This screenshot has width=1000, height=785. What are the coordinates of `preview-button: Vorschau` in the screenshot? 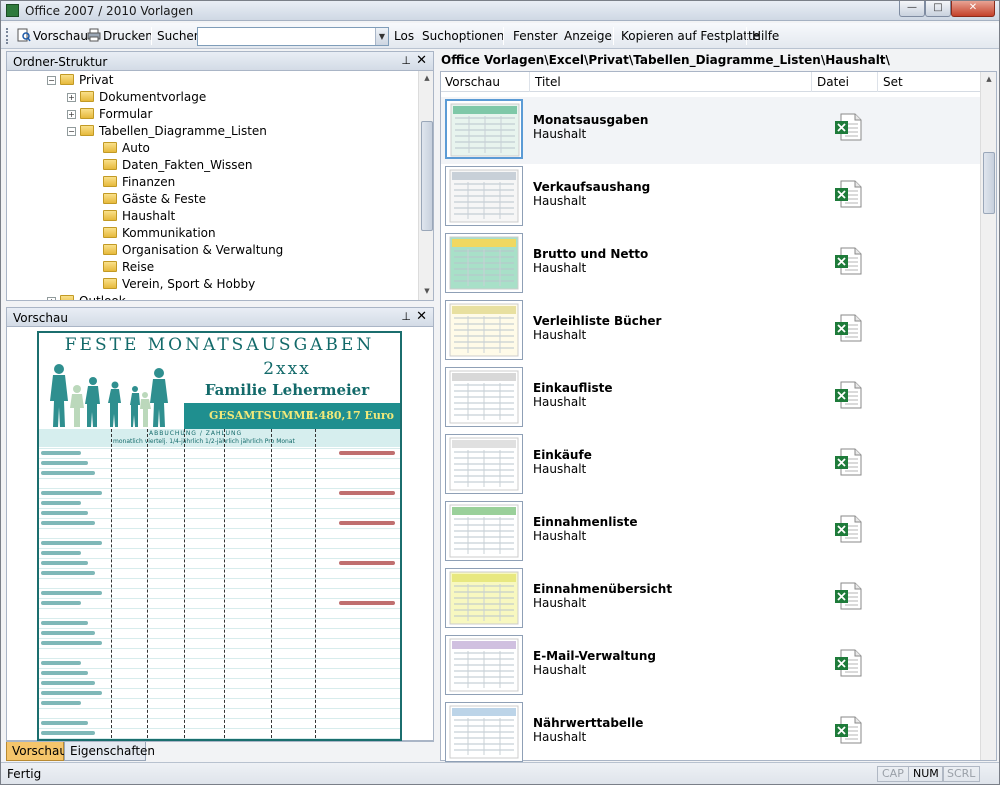 It's located at (60, 36).